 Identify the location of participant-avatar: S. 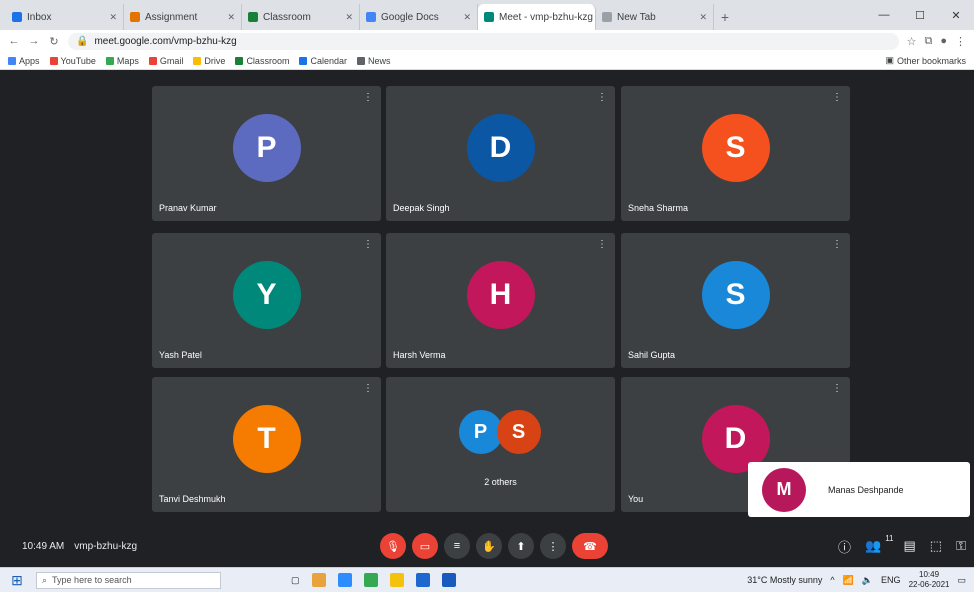
(735, 295).